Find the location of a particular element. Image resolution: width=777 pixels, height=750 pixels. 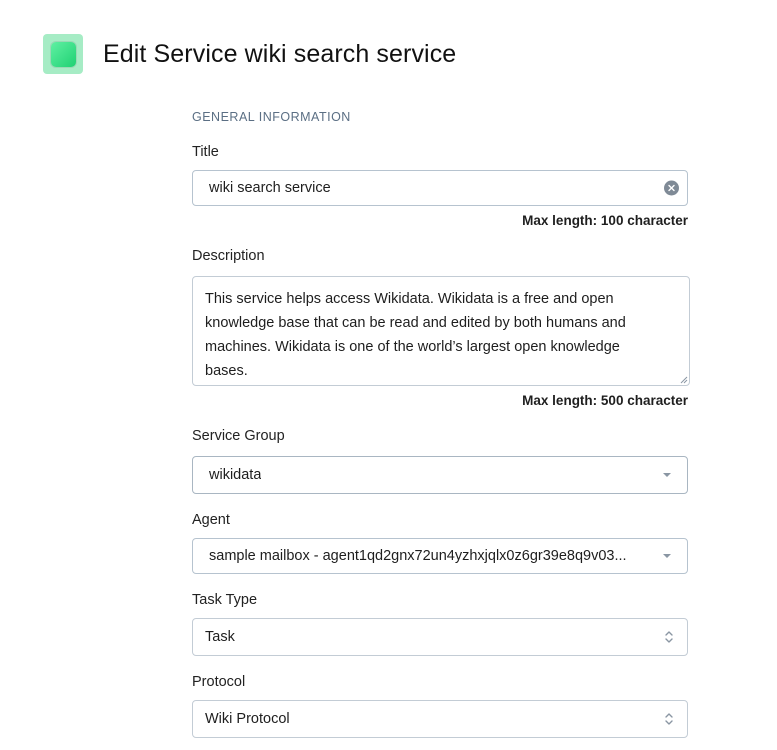

task-type-select: Task is located at coordinates (440, 637).